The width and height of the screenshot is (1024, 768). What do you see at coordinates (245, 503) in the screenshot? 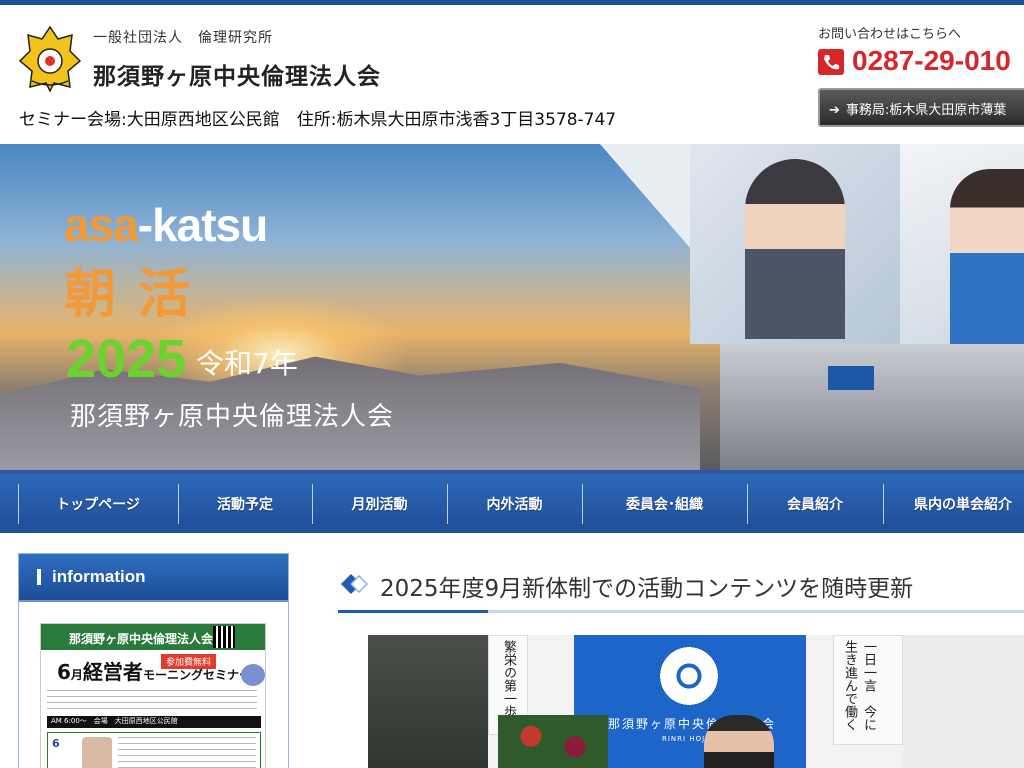
I see `nav-item-schedule: 活動予定` at bounding box center [245, 503].